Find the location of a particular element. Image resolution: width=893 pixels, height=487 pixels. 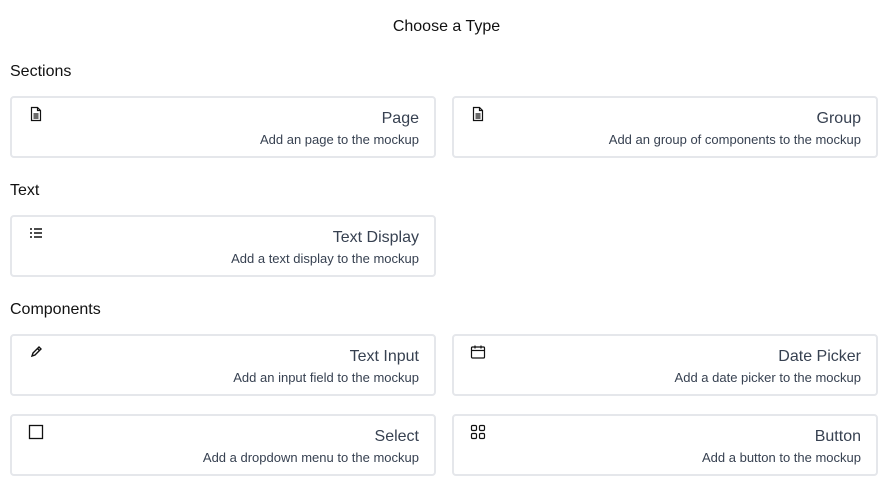

type-card-name: Page is located at coordinates (400, 118).